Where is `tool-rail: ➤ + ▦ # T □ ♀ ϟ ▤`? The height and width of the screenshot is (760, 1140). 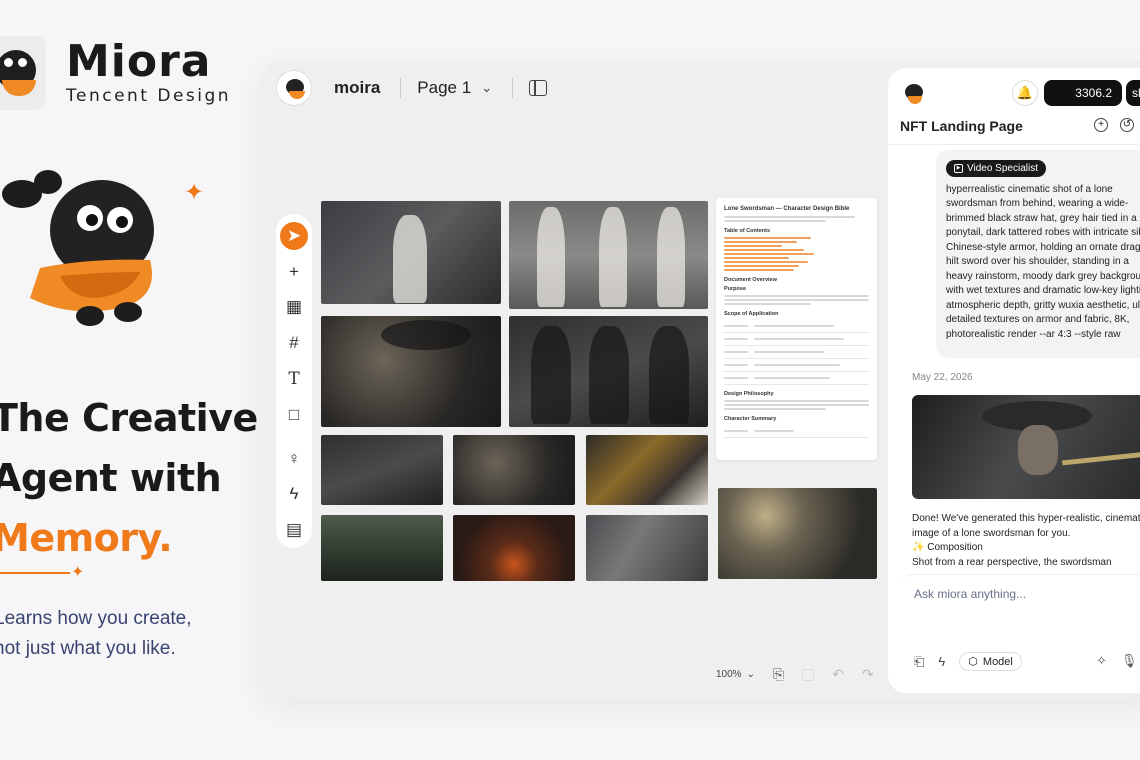
tool-rail: ➤ + ▦ # T □ ♀ ϟ ▤ is located at coordinates (294, 381).